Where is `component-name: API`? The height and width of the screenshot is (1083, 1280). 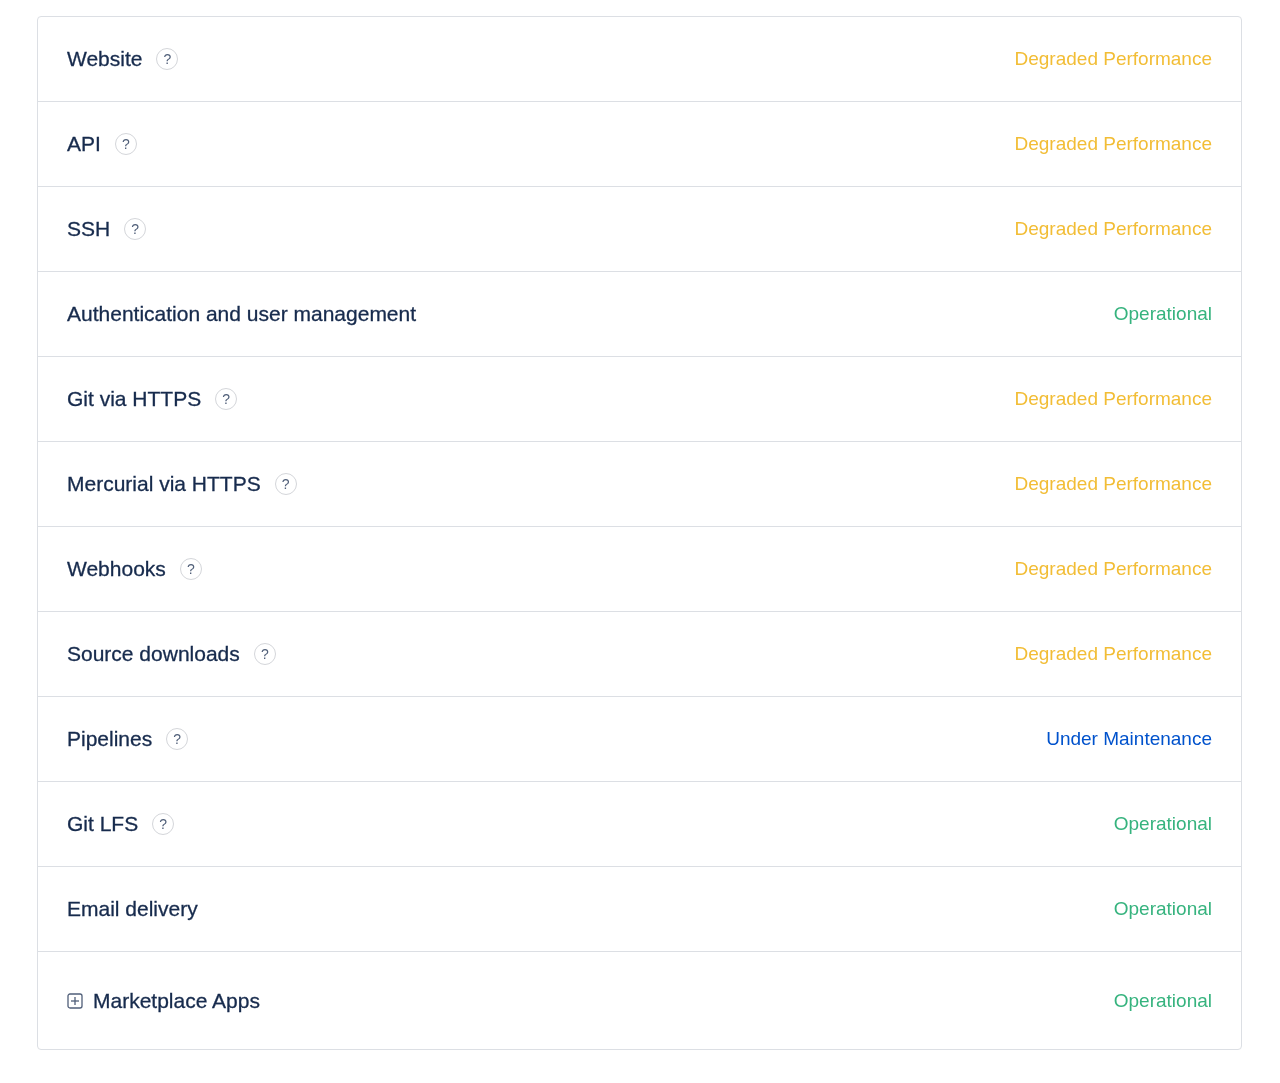 component-name: API is located at coordinates (84, 144).